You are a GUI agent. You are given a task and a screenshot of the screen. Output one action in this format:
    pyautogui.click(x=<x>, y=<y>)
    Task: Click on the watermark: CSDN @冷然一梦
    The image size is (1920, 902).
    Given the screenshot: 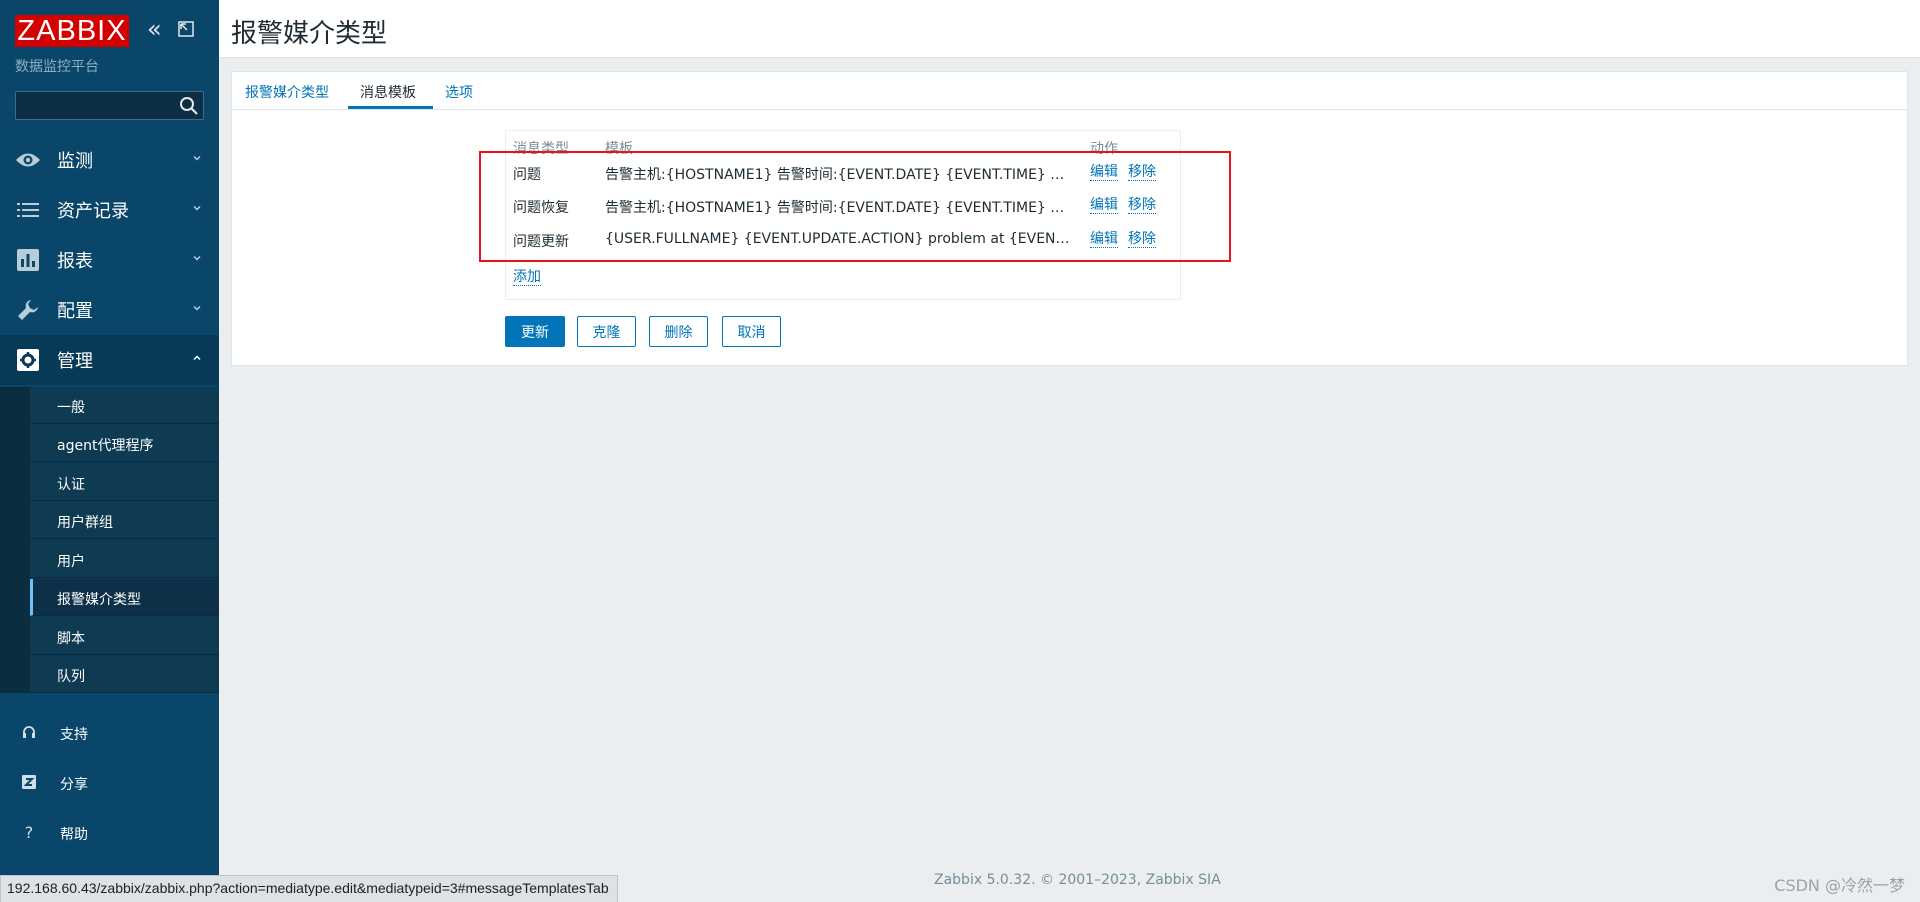 What is the action you would take?
    pyautogui.click(x=1839, y=885)
    